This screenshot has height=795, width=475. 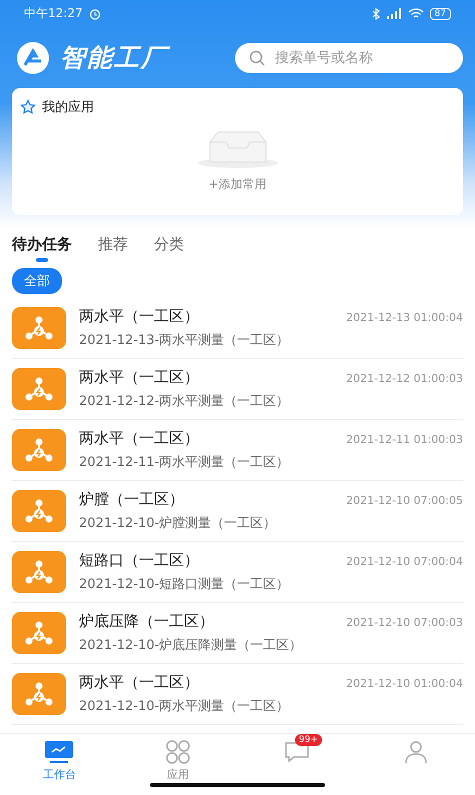 I want to click on signal-icon, so click(x=394, y=14).